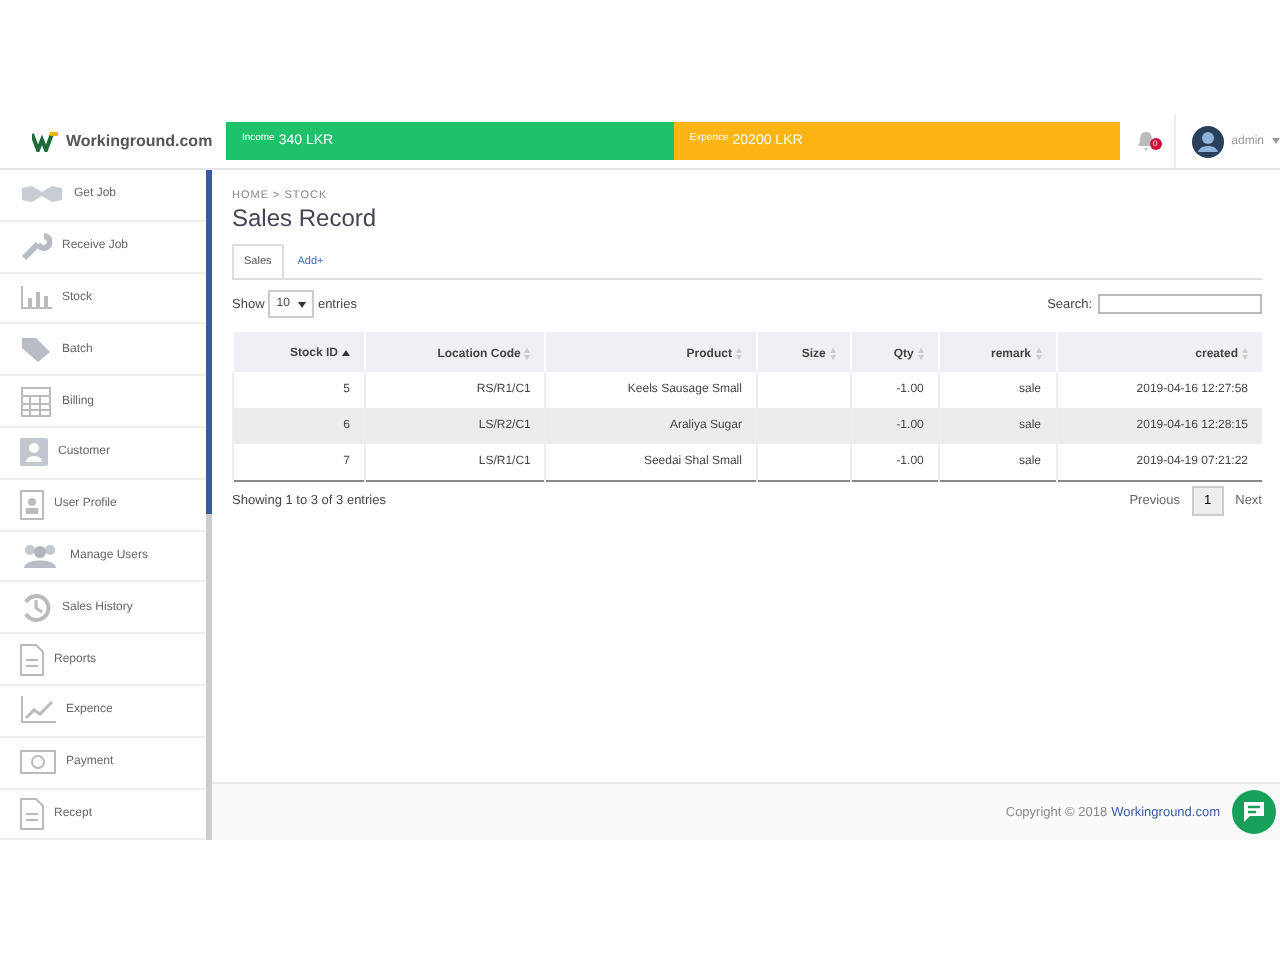 Image resolution: width=1280 pixels, height=960 pixels. What do you see at coordinates (36, 349) in the screenshot?
I see `tag-icon` at bounding box center [36, 349].